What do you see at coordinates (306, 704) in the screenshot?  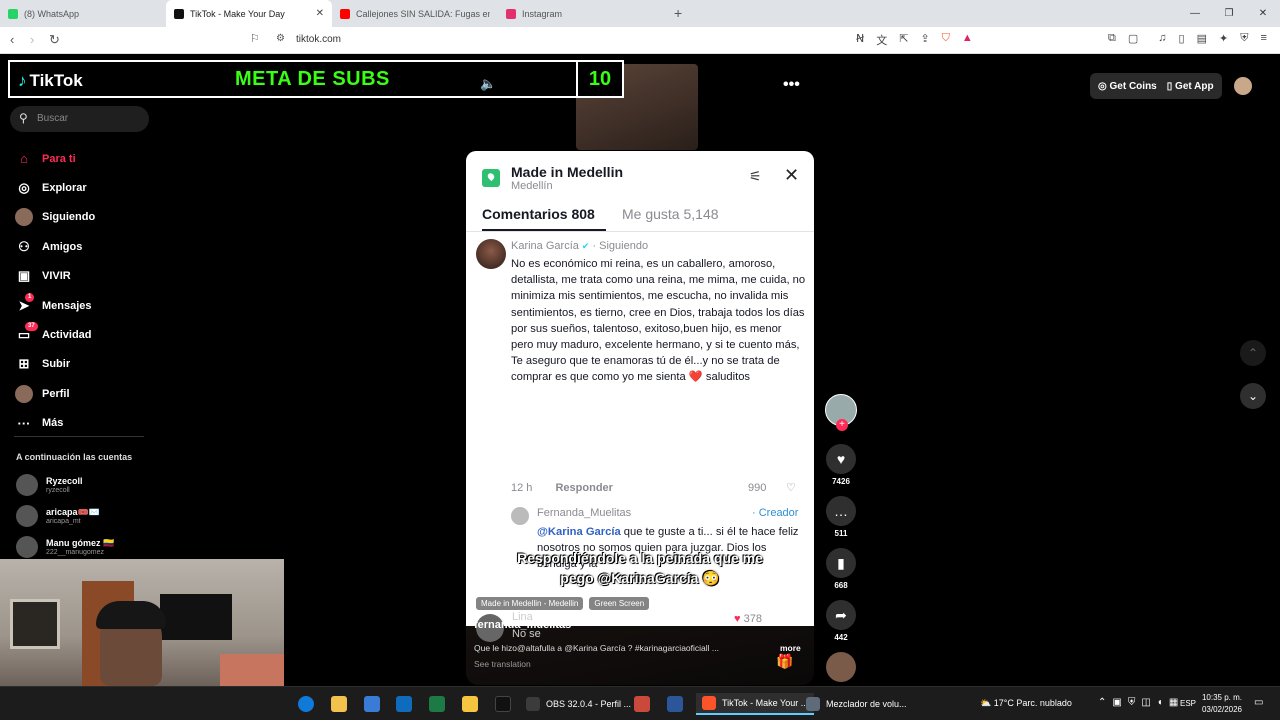 I see `edge-icon` at bounding box center [306, 704].